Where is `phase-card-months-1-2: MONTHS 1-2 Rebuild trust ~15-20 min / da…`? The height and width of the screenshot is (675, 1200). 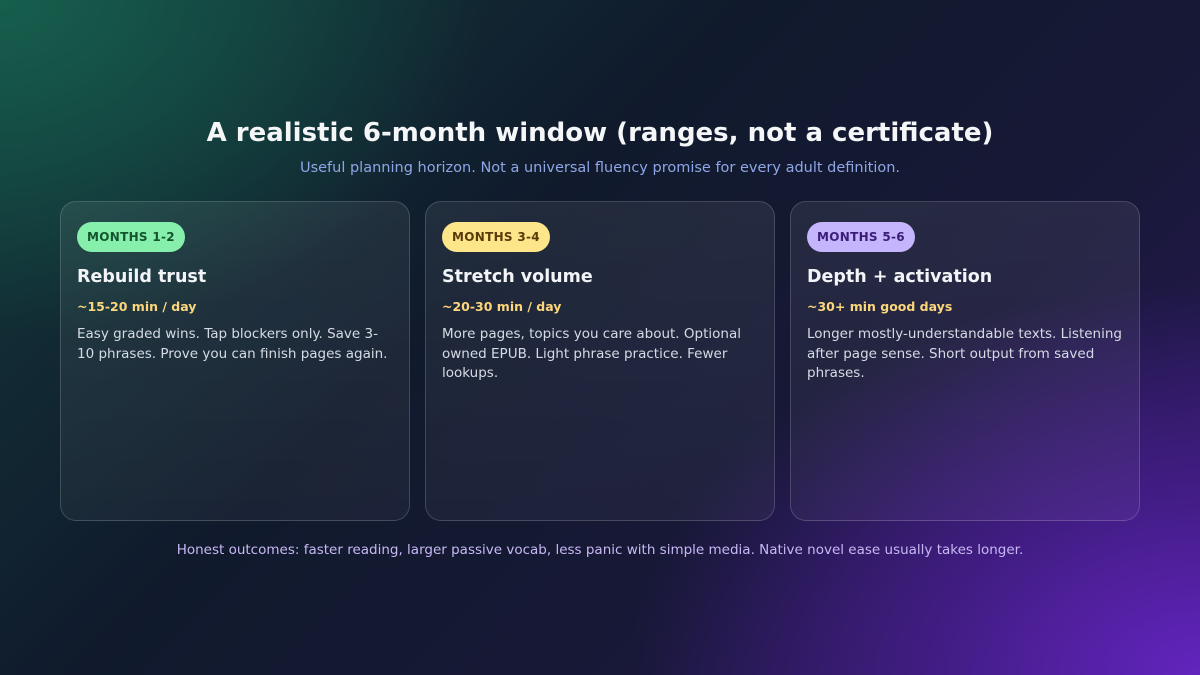
phase-card-months-1-2: MONTHS 1-2 Rebuild trust ~15-20 min / da… is located at coordinates (235, 361).